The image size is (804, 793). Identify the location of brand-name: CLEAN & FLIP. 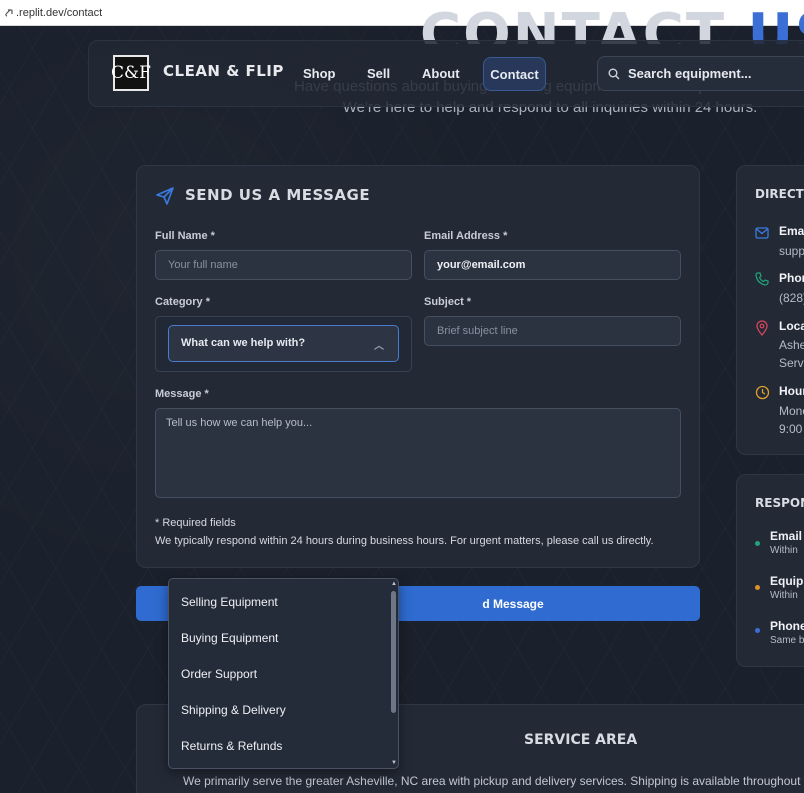
(223, 71).